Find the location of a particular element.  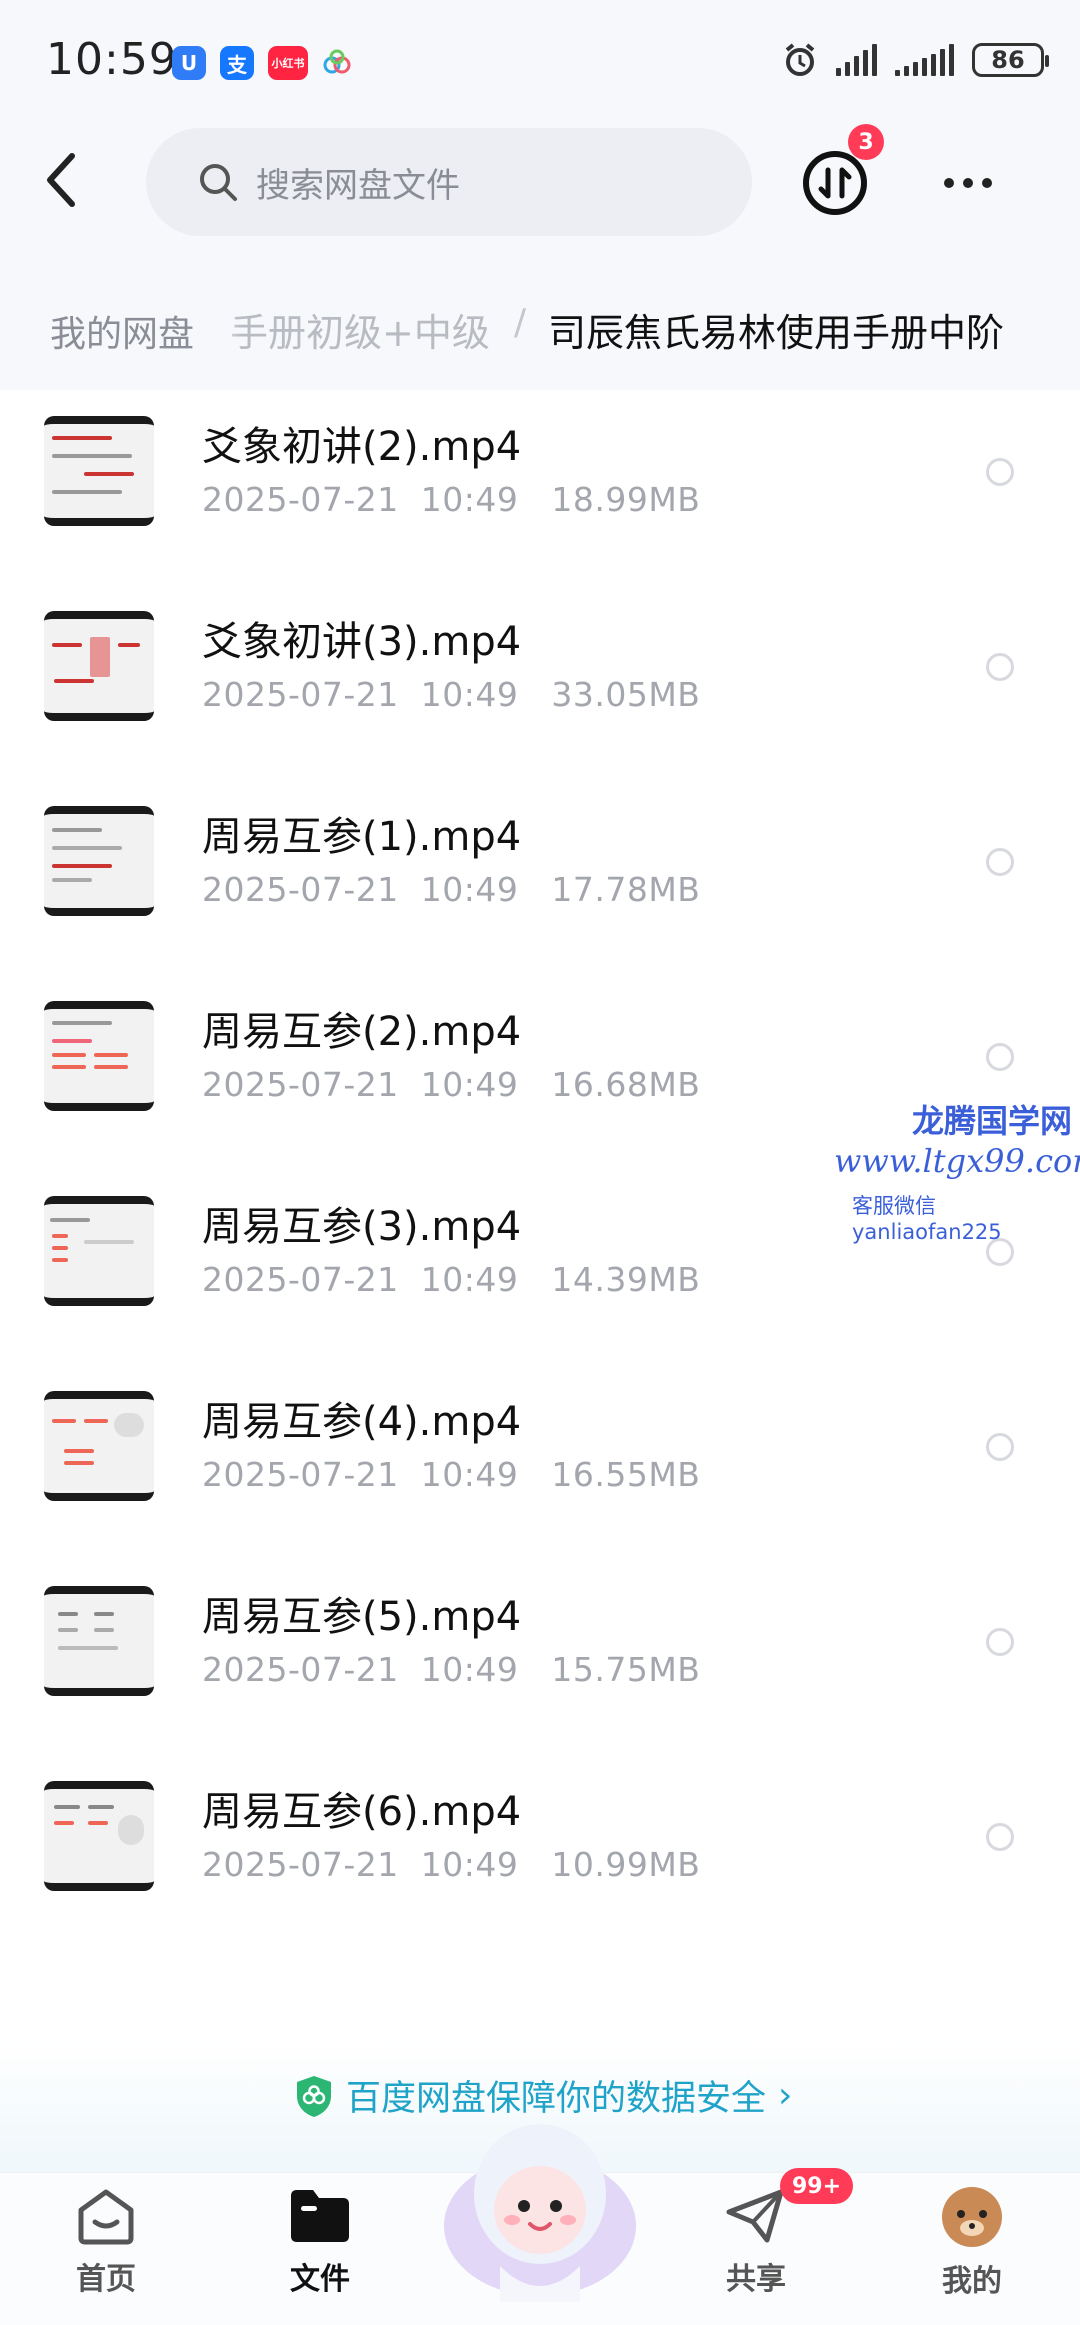

file-row: 周易互参(4).mp4 2025-07-21 10:49 16.55MB is located at coordinates (540, 1466).